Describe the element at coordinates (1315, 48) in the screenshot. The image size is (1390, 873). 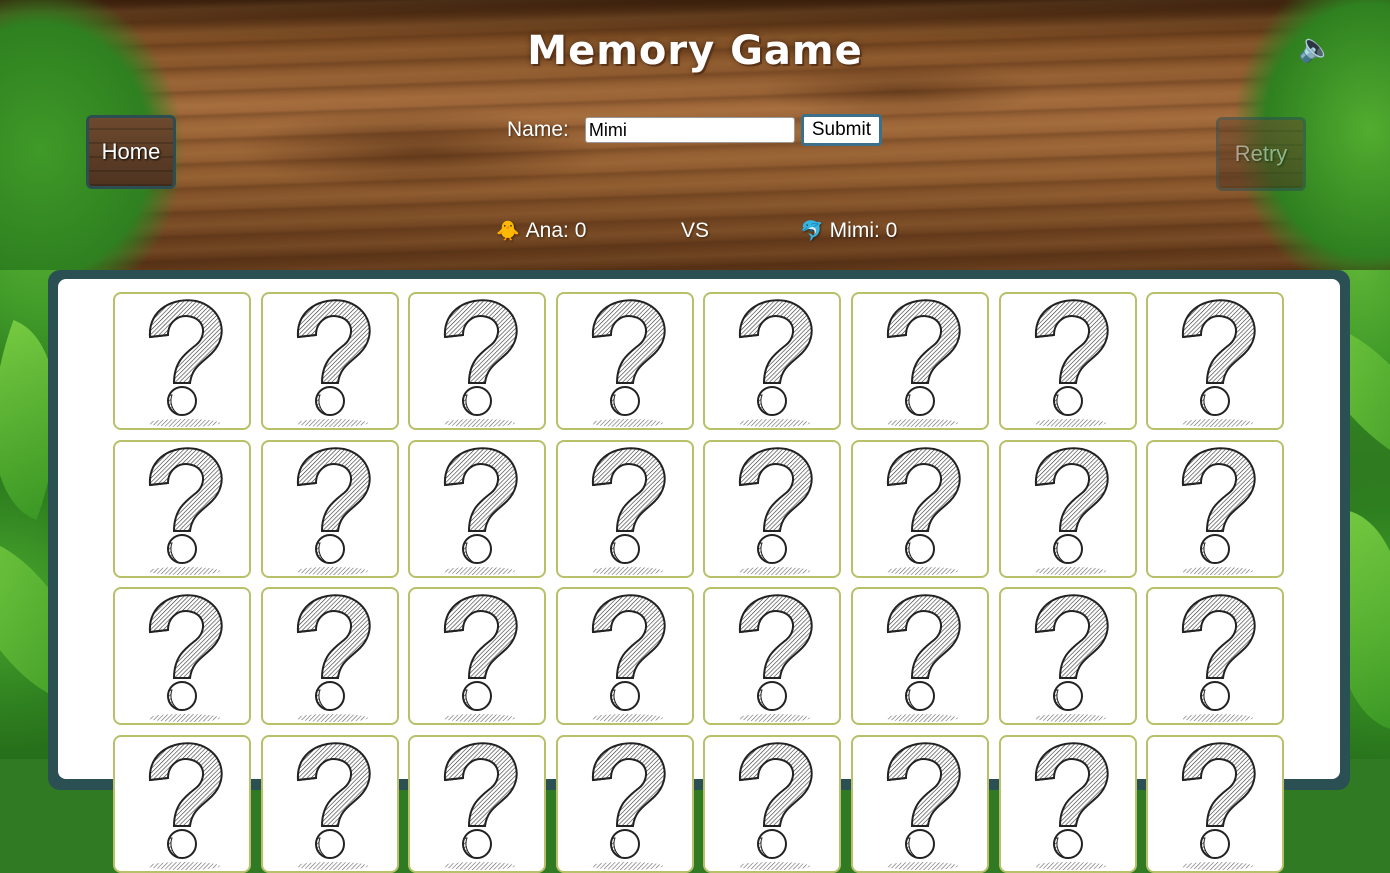
I see `speaker-icon: 🔈` at that location.